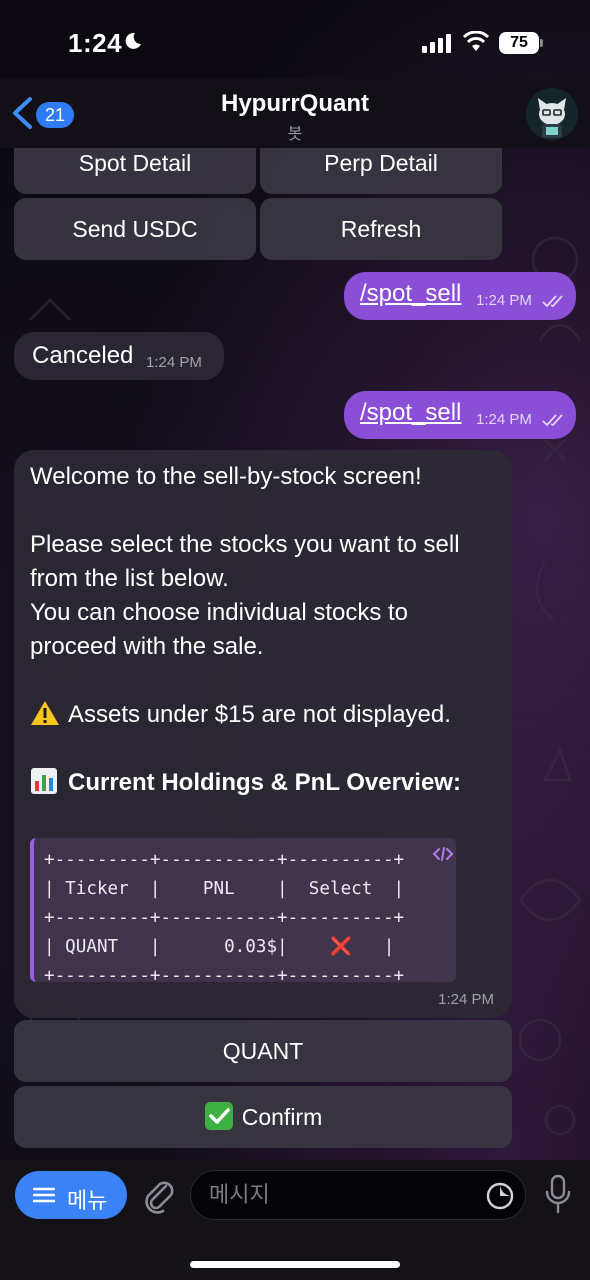  Describe the element at coordinates (341, 947) in the screenshot. I see `cross-mark-icon: ❌` at that location.